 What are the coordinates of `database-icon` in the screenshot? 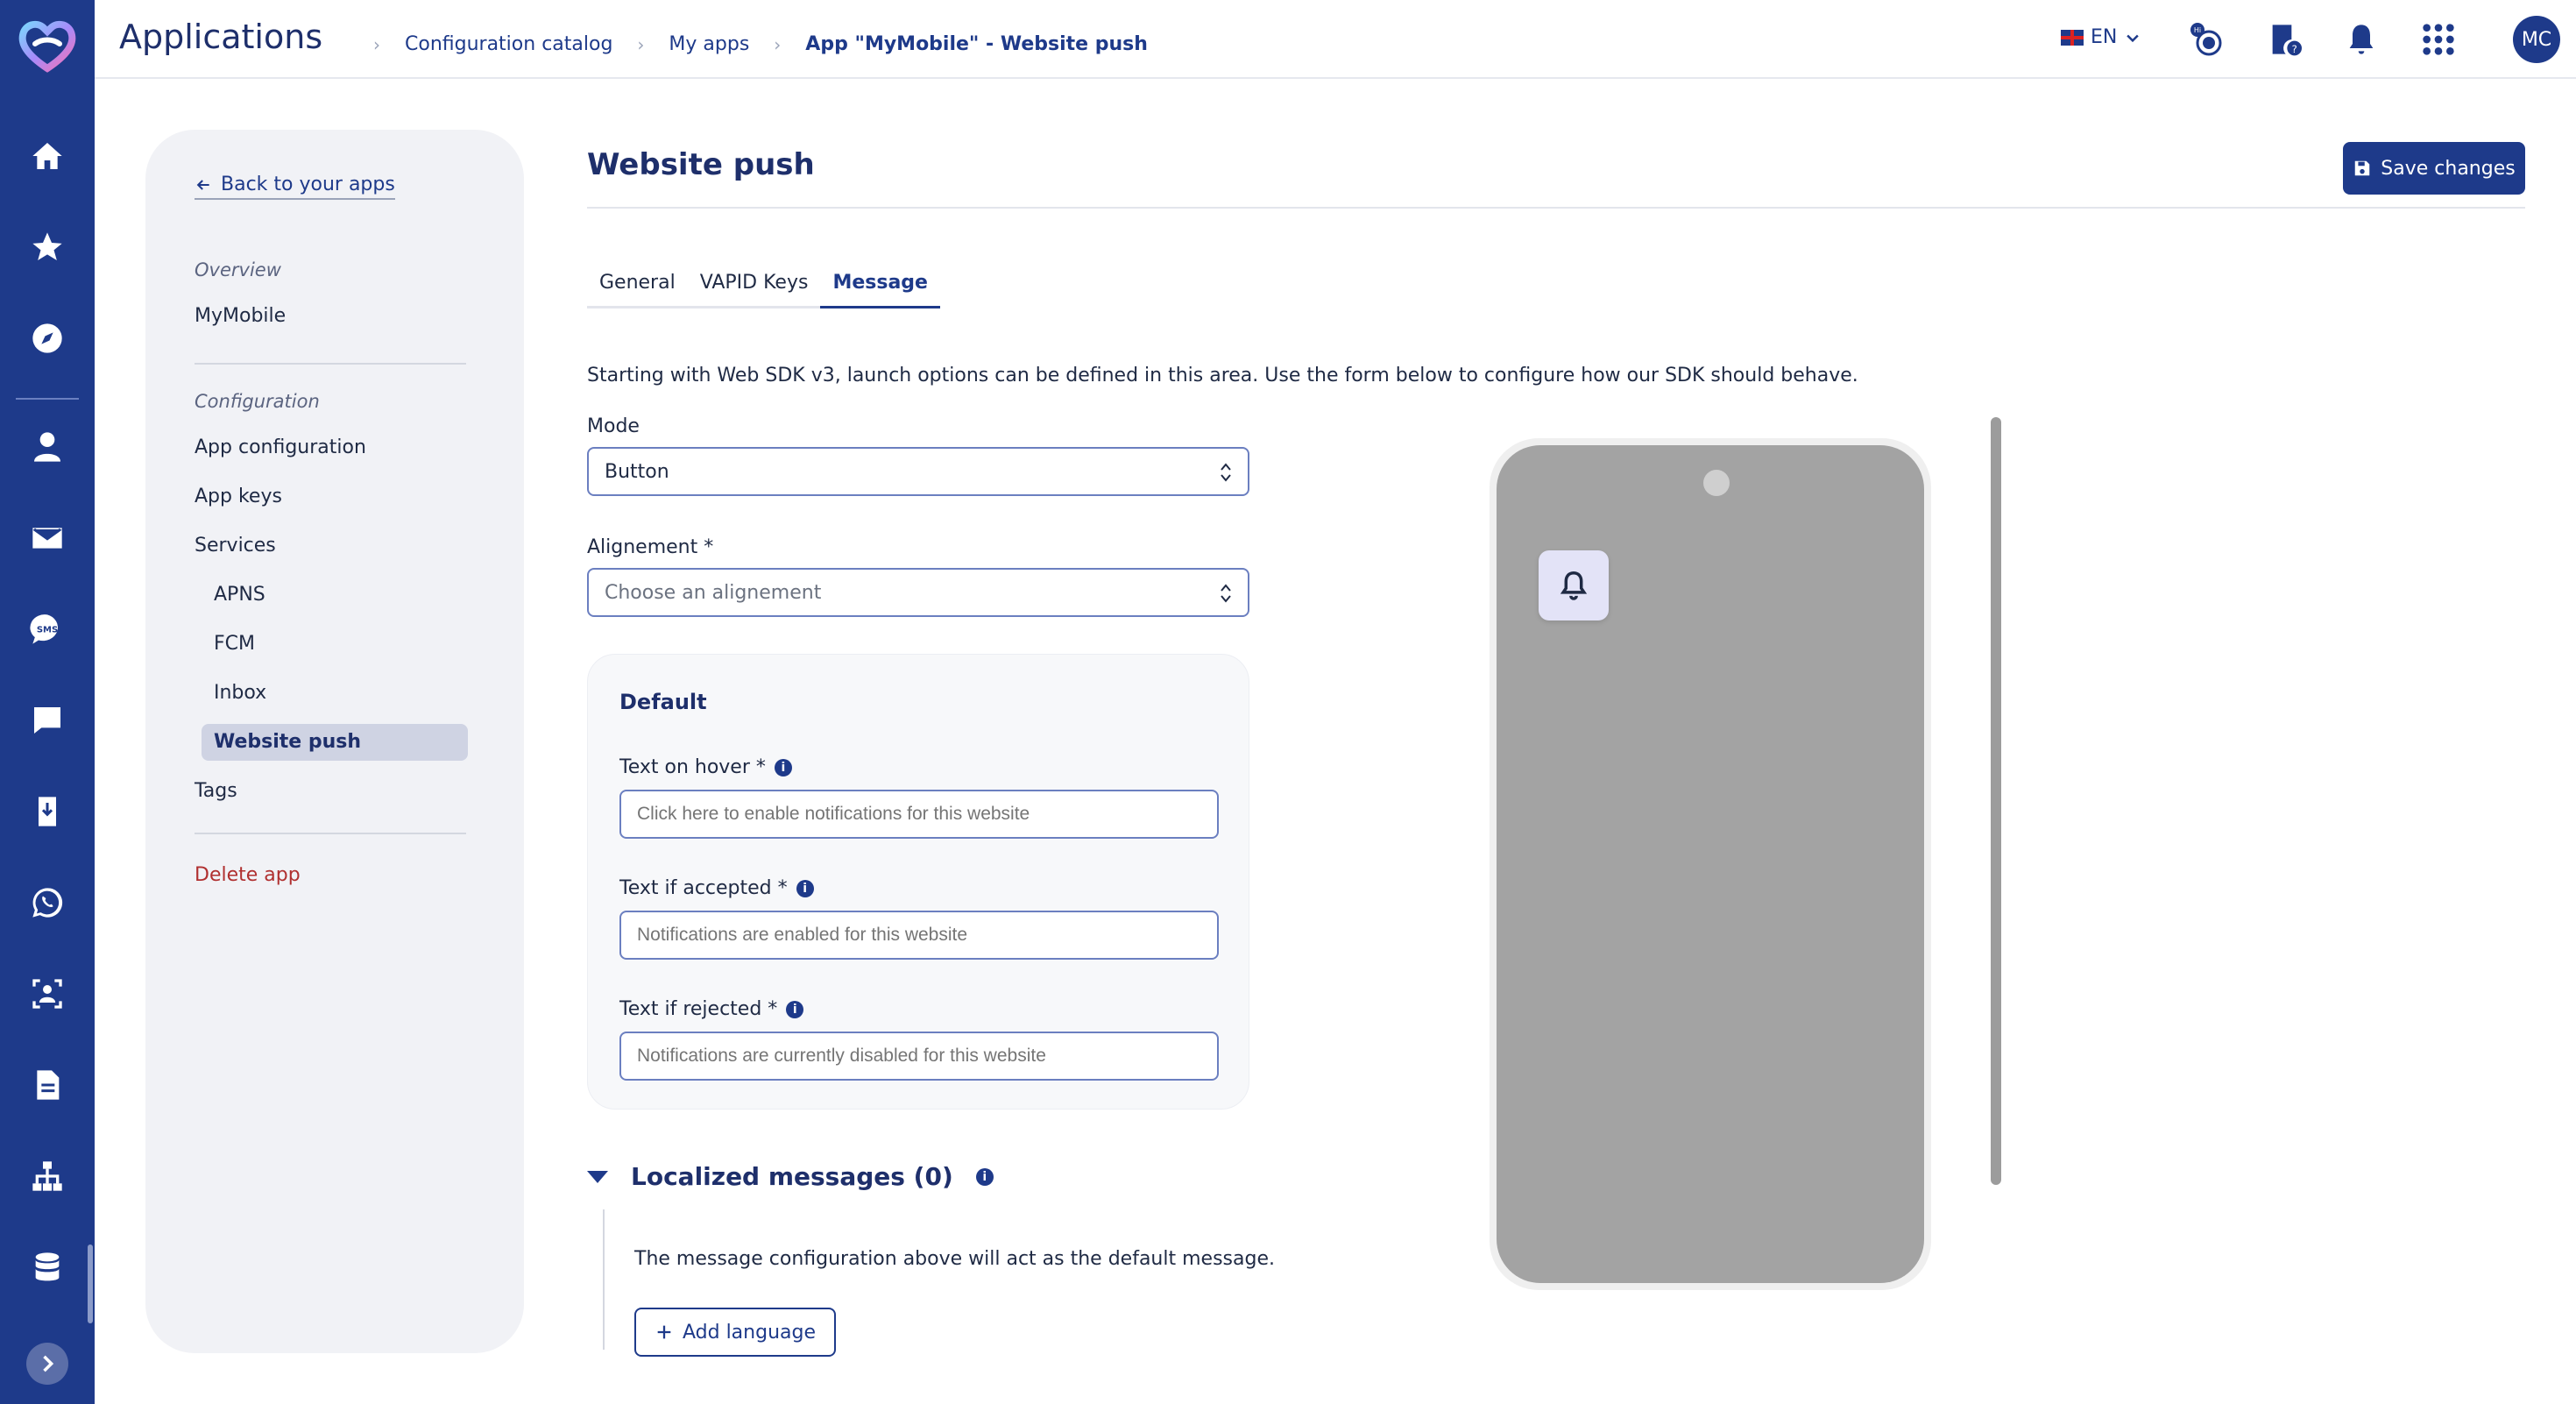 It's located at (47, 1267).